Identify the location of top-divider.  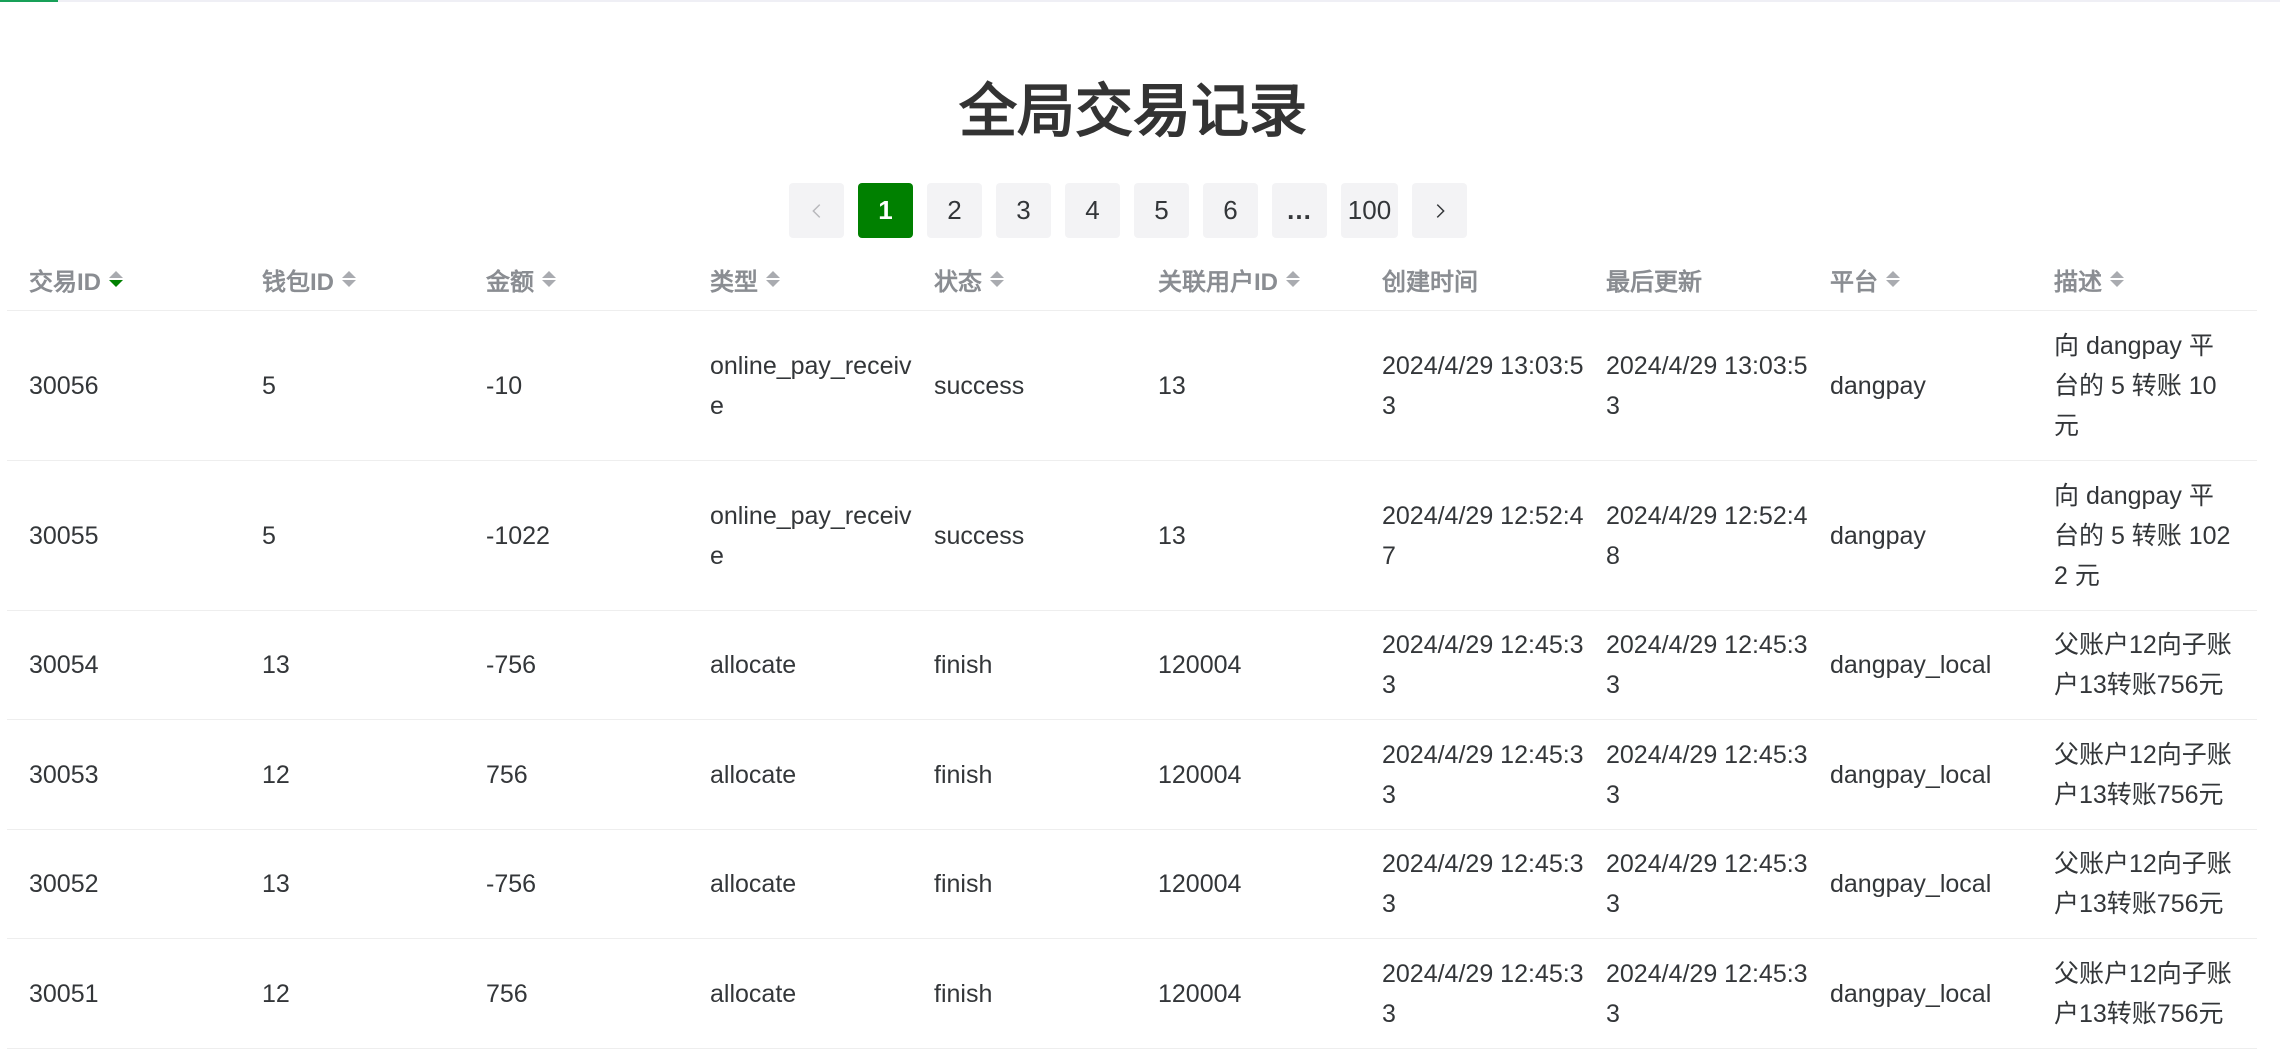
(1140, 1).